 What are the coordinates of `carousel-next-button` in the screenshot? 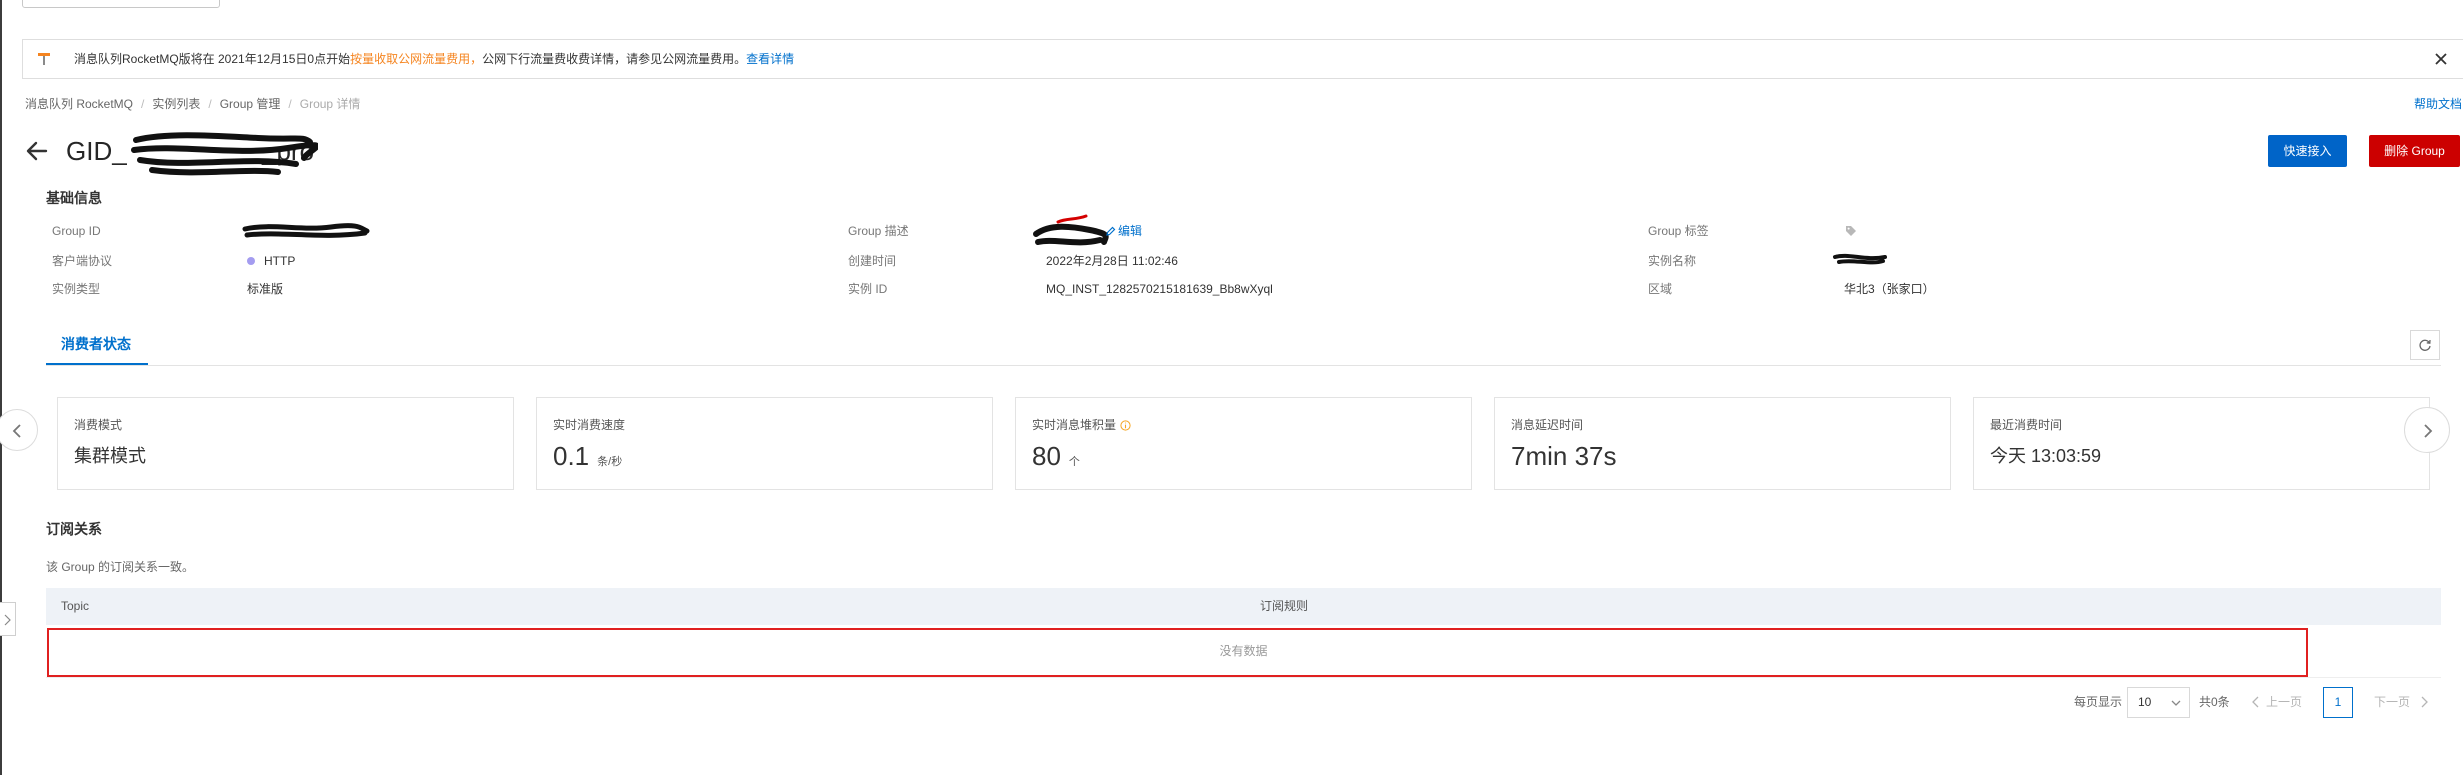 It's located at (2427, 430).